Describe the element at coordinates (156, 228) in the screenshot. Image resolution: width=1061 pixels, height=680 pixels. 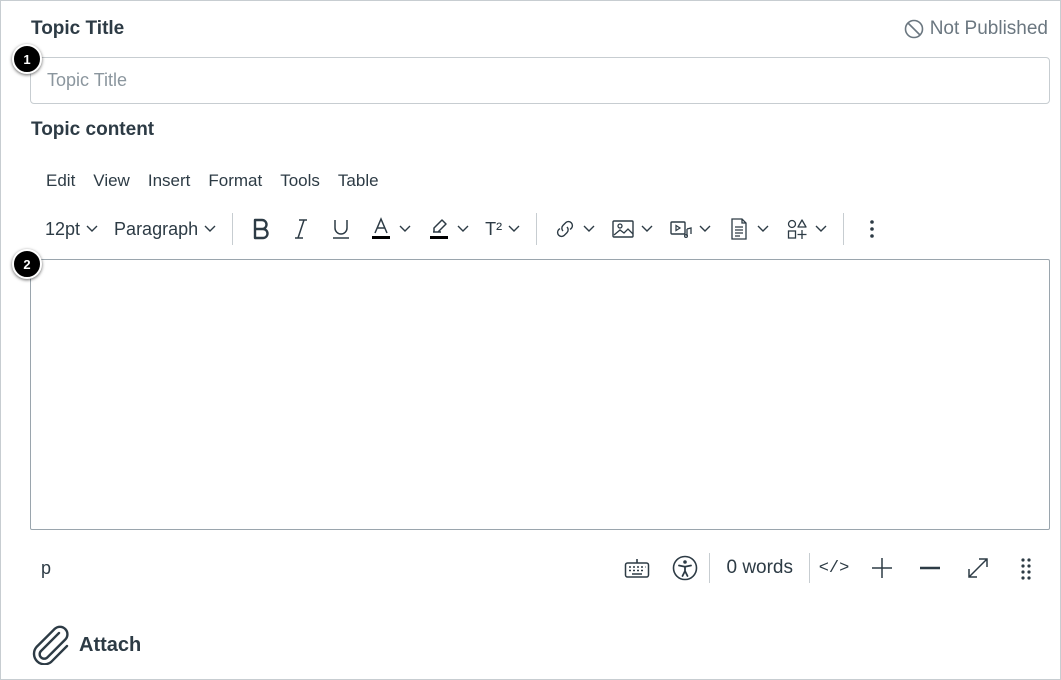
I see `block-format-value: Paragraph` at that location.